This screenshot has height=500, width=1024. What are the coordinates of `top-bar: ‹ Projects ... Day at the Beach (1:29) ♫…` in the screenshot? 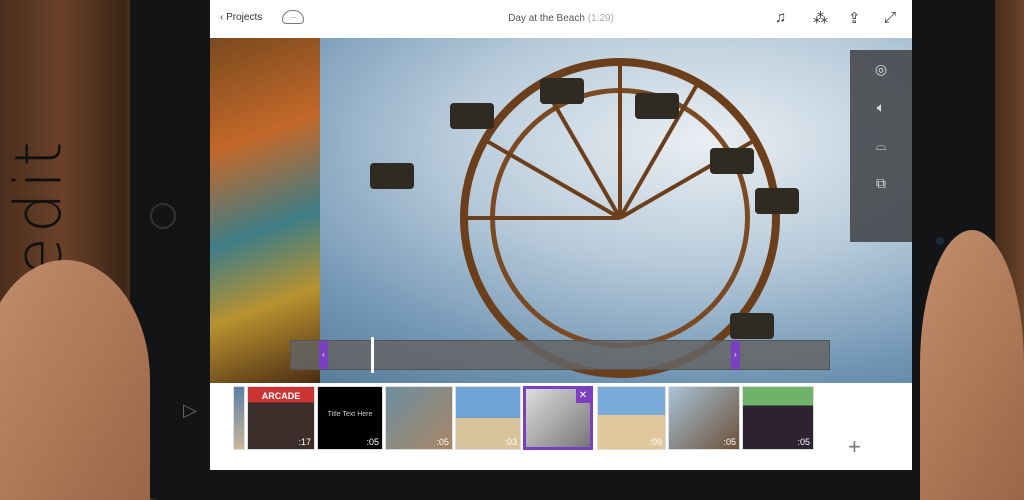 It's located at (561, 19).